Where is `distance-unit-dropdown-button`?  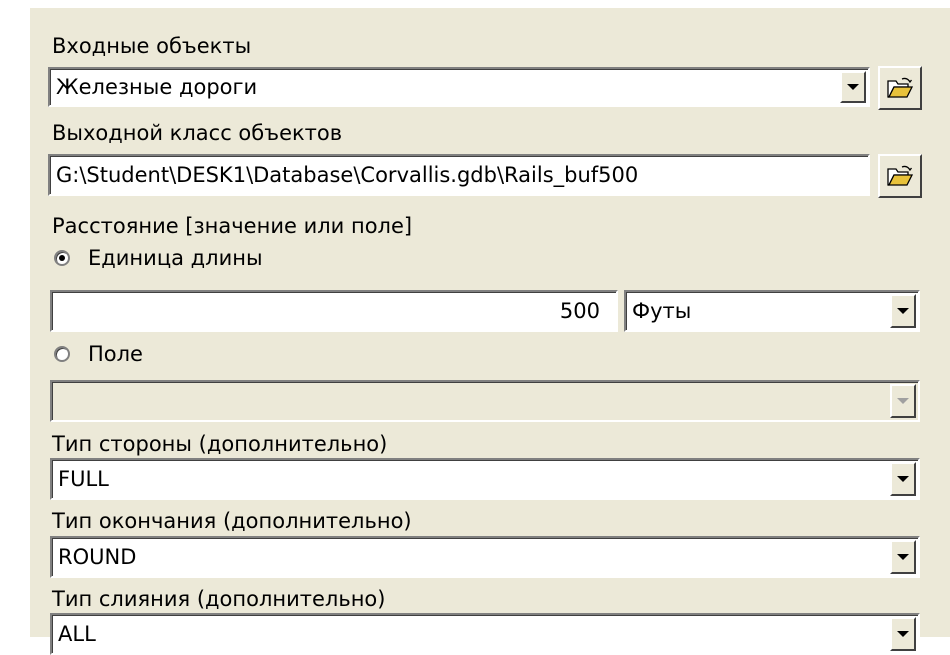 distance-unit-dropdown-button is located at coordinates (903, 311).